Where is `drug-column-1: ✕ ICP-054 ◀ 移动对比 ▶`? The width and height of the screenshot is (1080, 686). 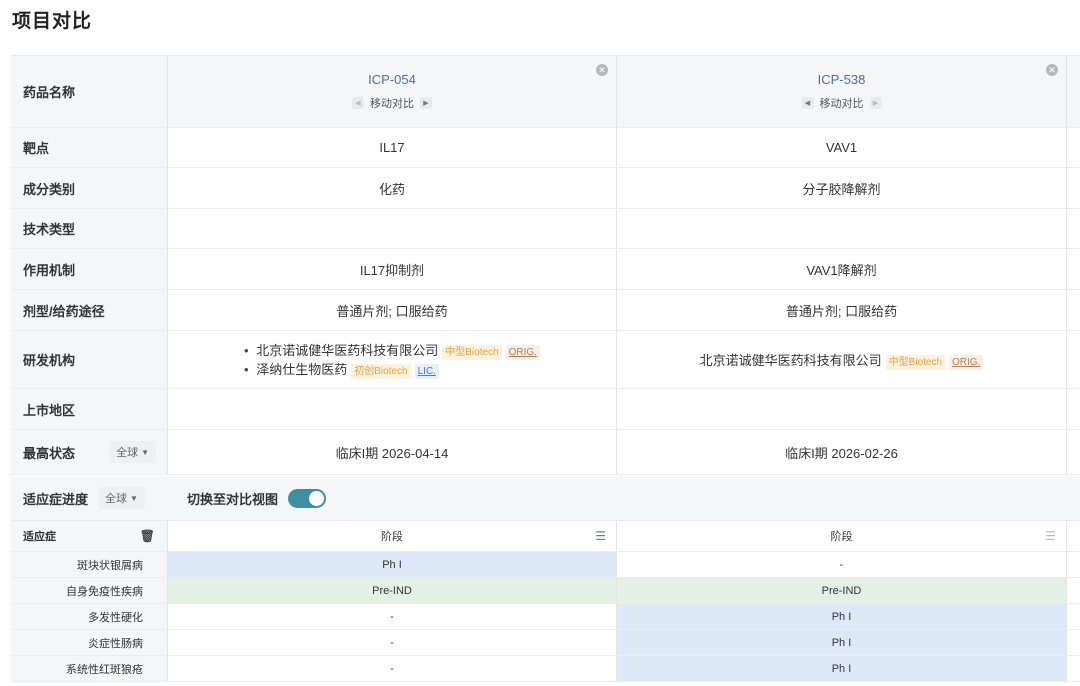
drug-column-1: ✕ ICP-054 ◀ 移动对比 ▶ is located at coordinates (392, 91).